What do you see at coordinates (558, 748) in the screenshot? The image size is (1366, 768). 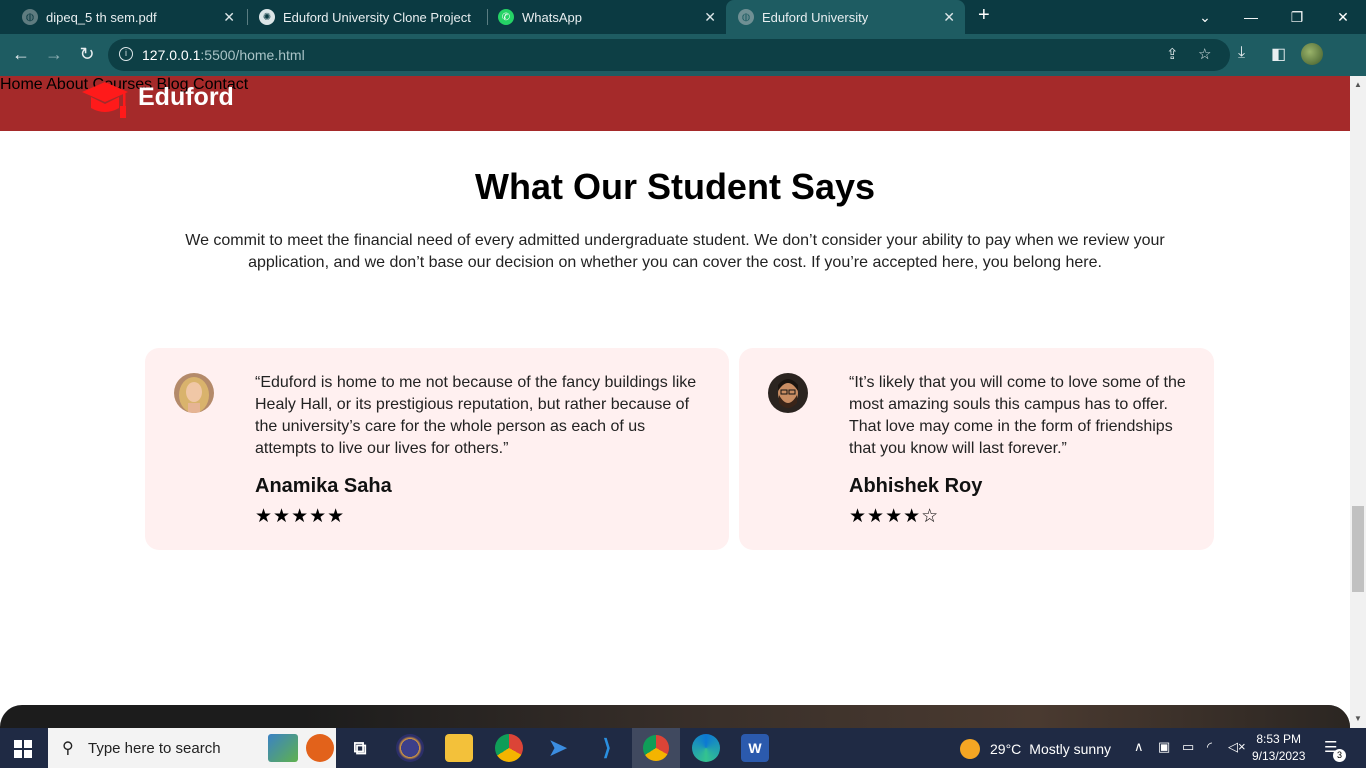 I see `blue-arrow-app-icon: ➤` at bounding box center [558, 748].